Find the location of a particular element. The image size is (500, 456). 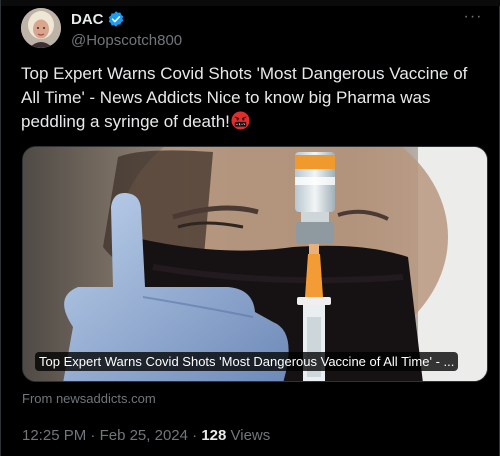

verified-badge-icon is located at coordinates (116, 19).